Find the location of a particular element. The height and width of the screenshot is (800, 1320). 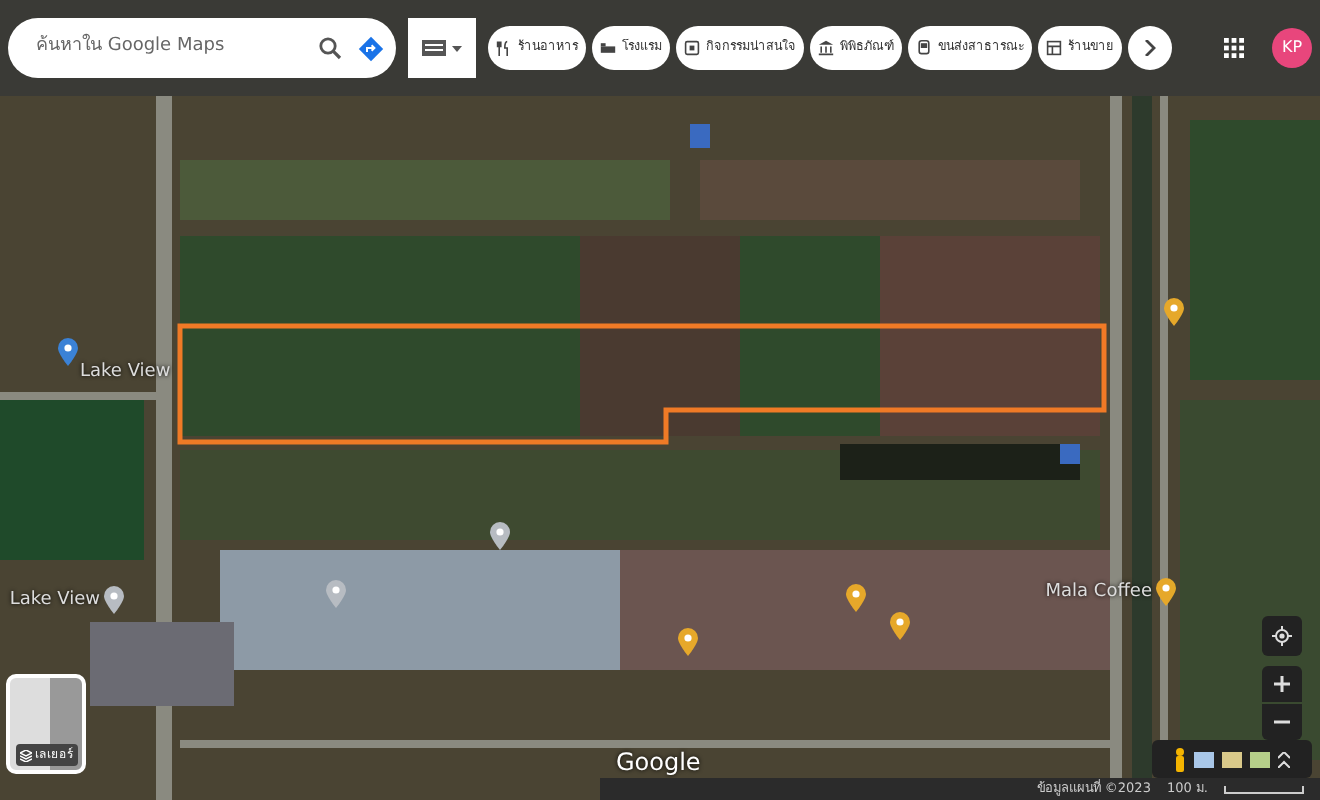

search-icon is located at coordinates (330, 48).